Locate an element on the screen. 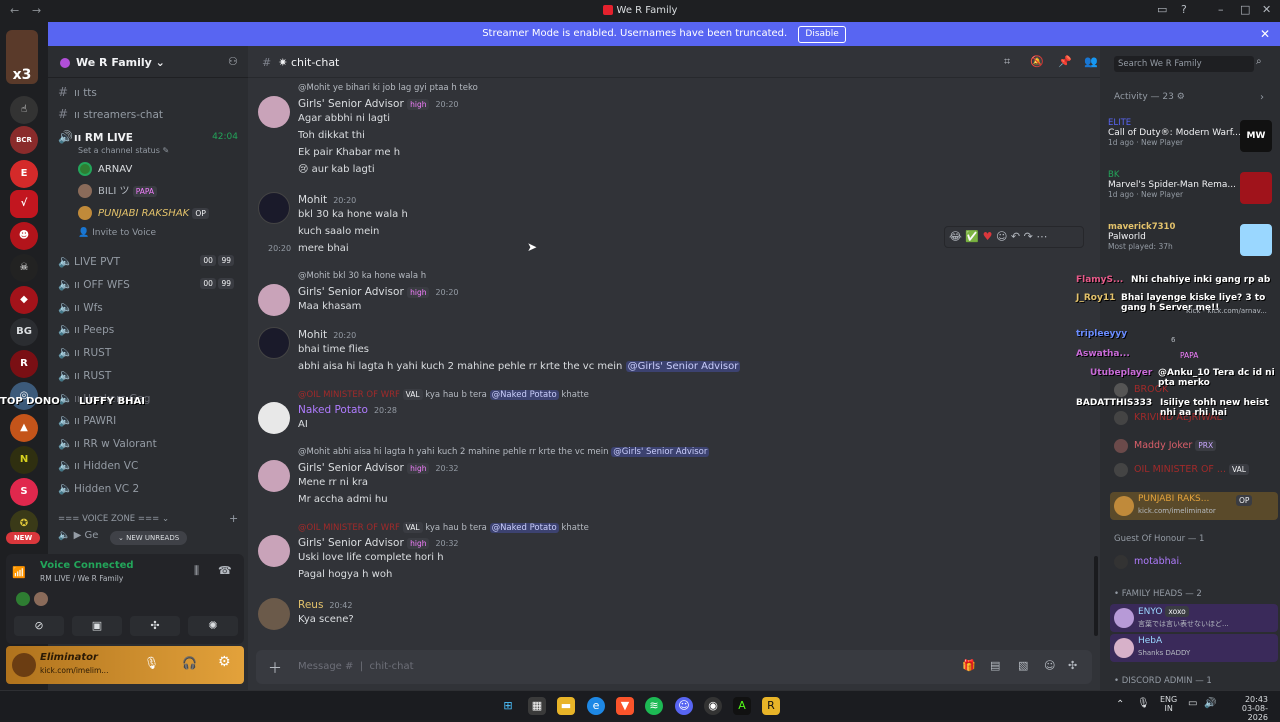 Image resolution: width=1280 pixels, height=722 pixels. store-icon: ▦ is located at coordinates (537, 706).